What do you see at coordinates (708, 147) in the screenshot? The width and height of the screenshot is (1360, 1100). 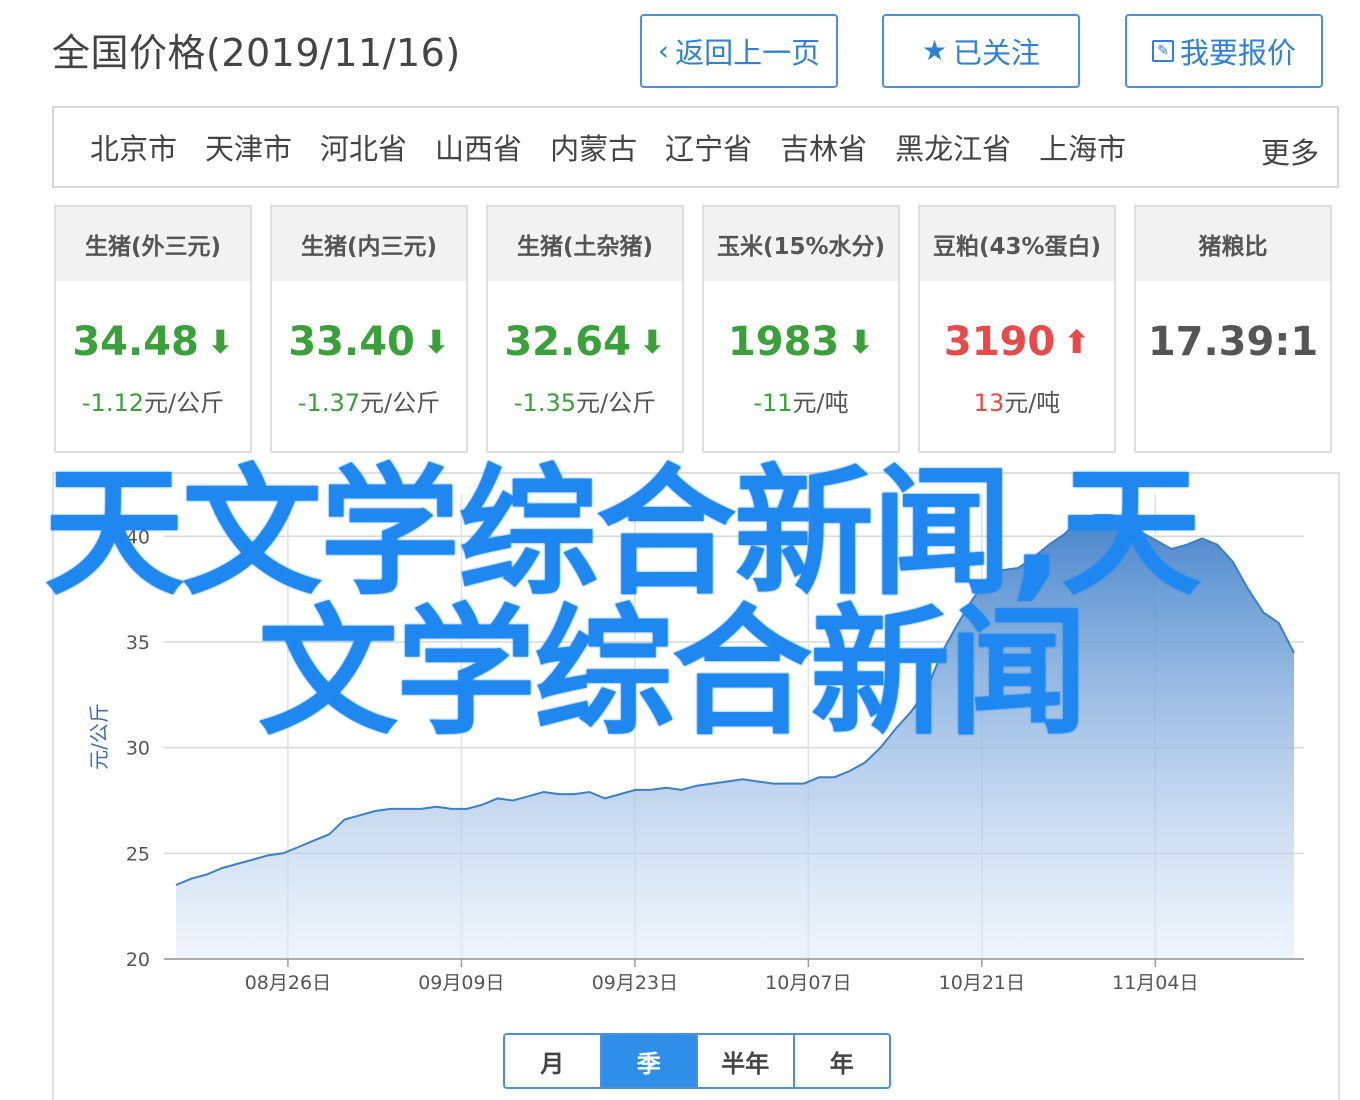 I see `region-item-liaoning: 辽宁省` at bounding box center [708, 147].